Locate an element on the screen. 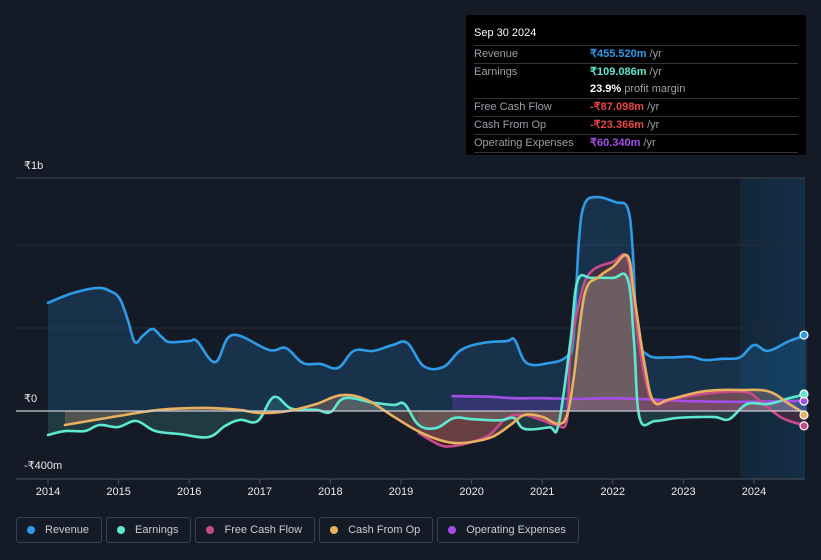 This screenshot has width=821, height=560. legend-item-operating-expenses: Operating Expenses is located at coordinates (508, 530).